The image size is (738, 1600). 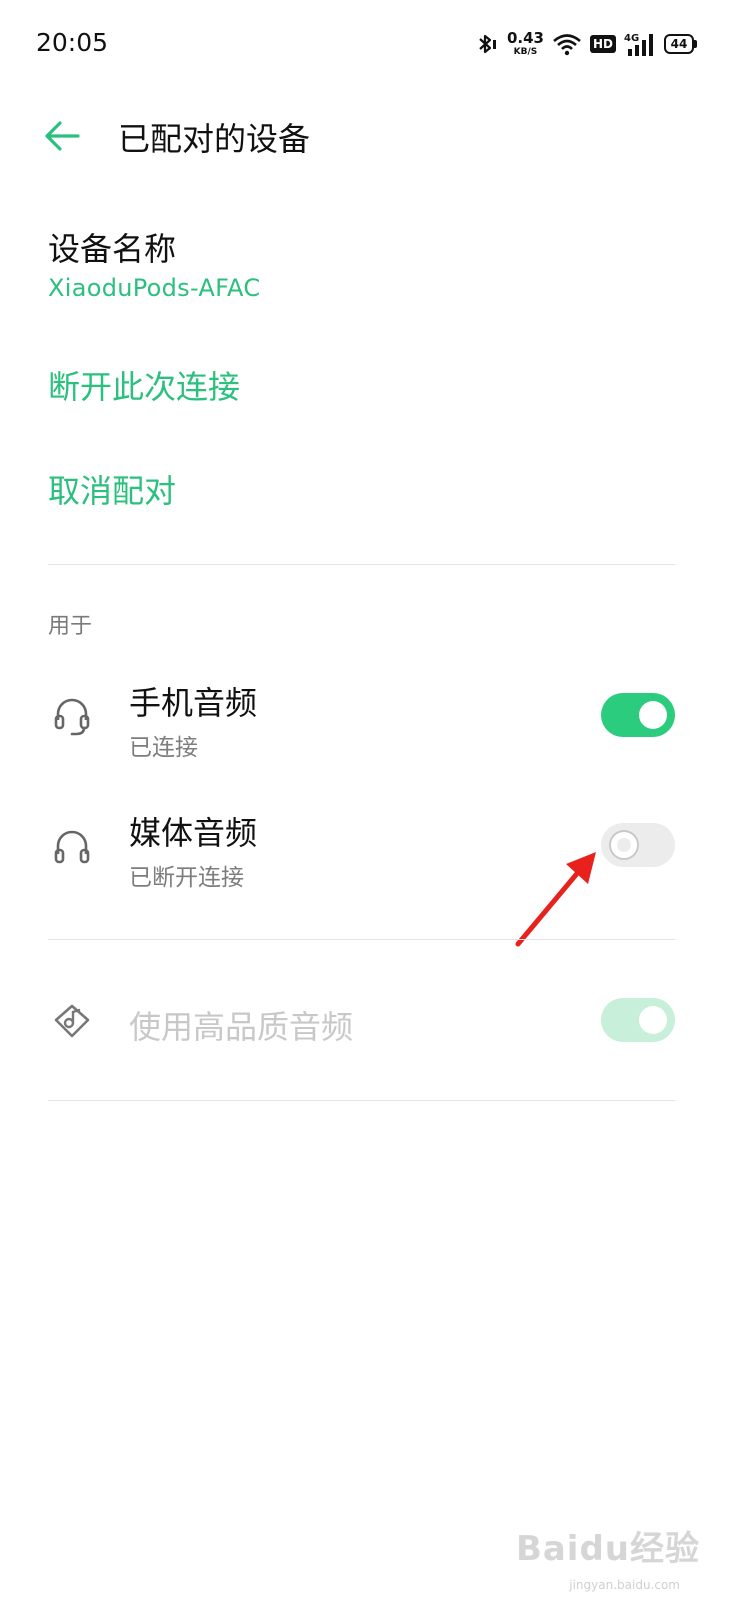 I want to click on phone-audio-toggle, so click(x=638, y=715).